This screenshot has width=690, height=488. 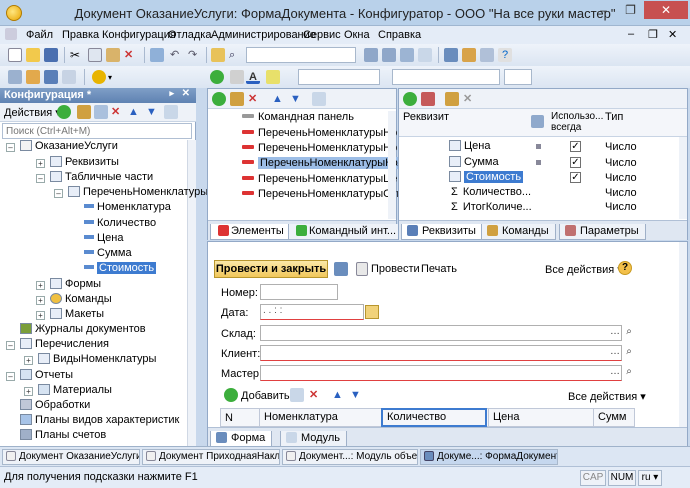 I want to click on menu-help: Справка, so click(x=399, y=35).